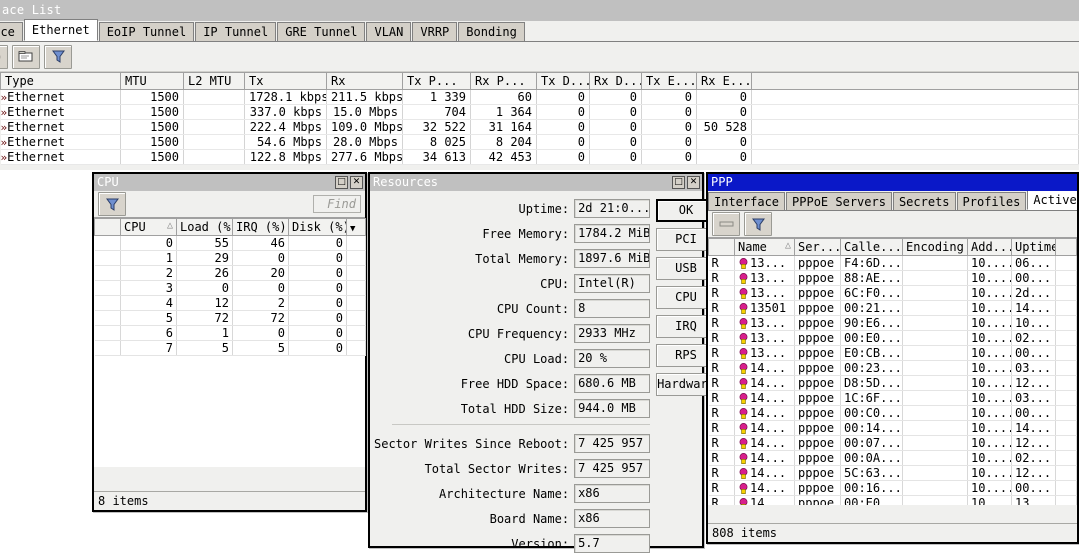 This screenshot has height=553, width=1079. What do you see at coordinates (612, 333) in the screenshot?
I see `field-value: 2933 MHz` at bounding box center [612, 333].